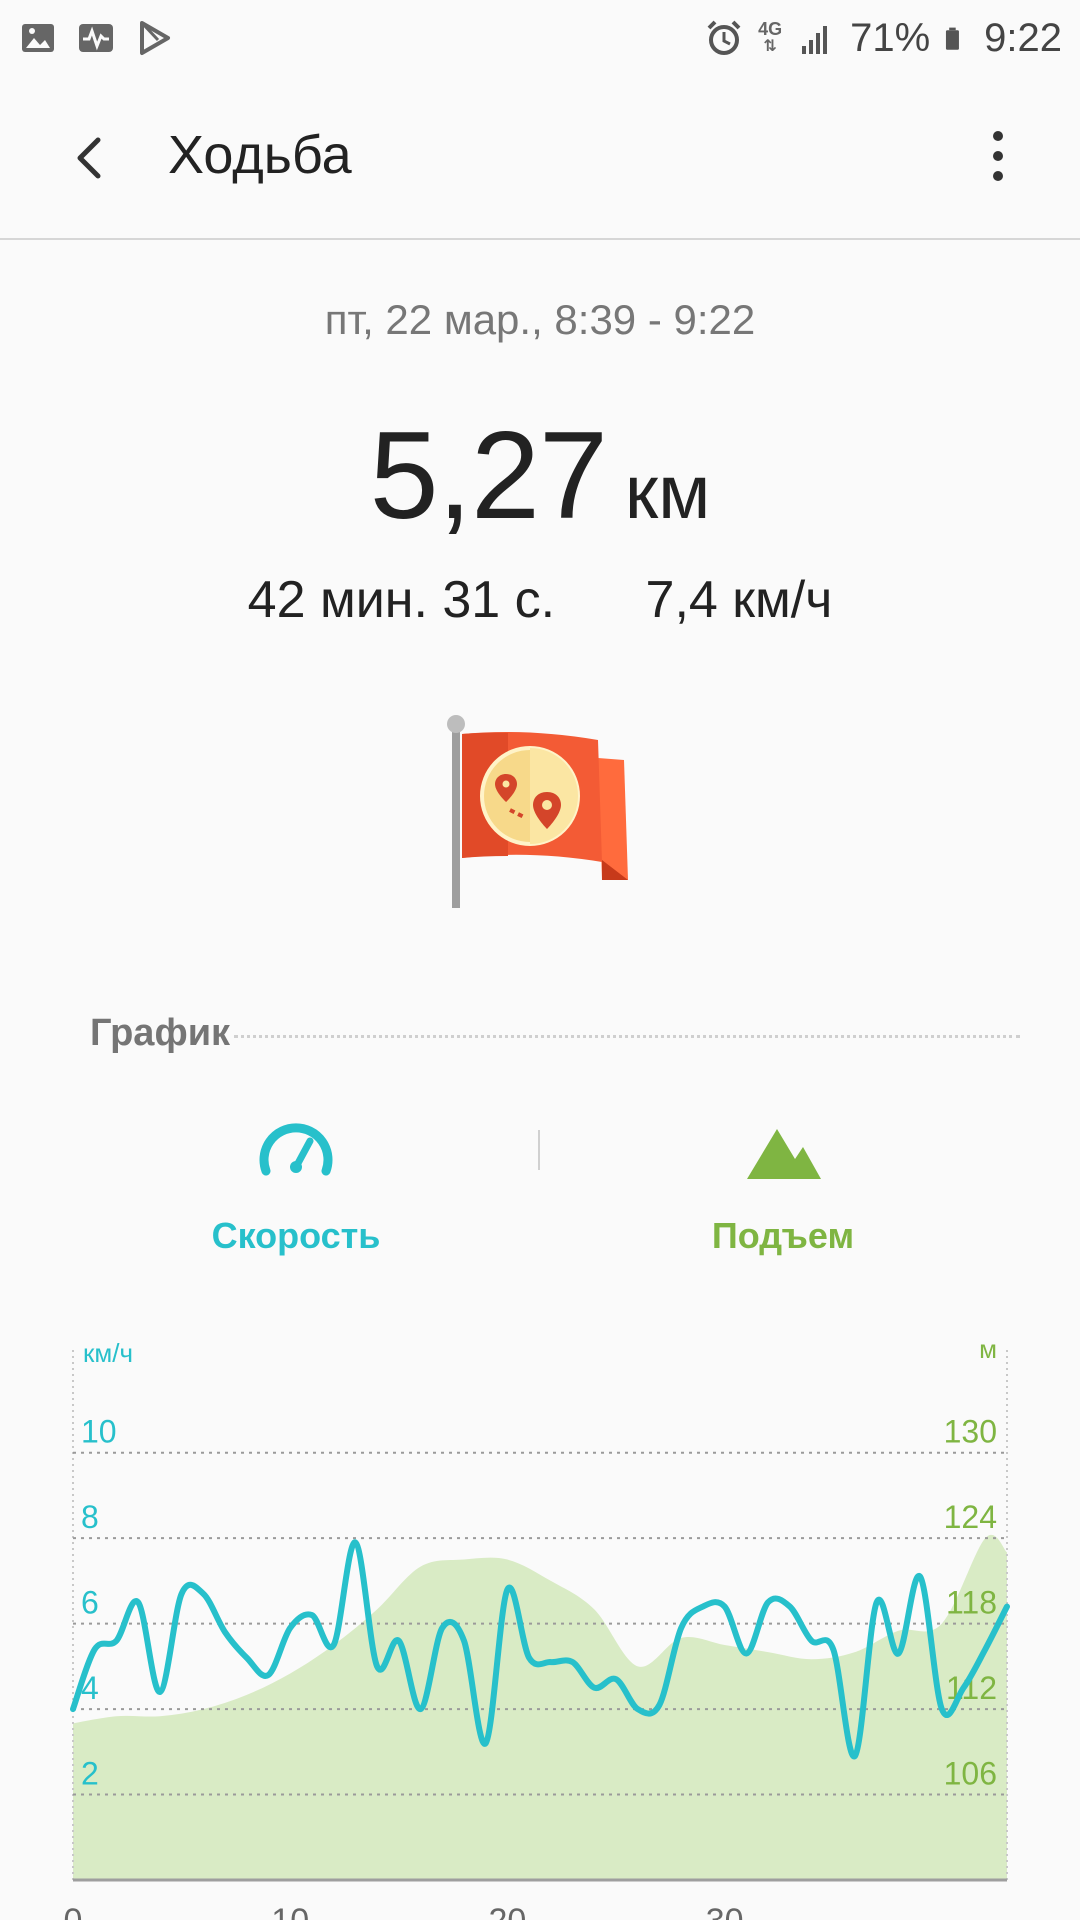  I want to click on x-tick-label: 20, so click(508, 1911).